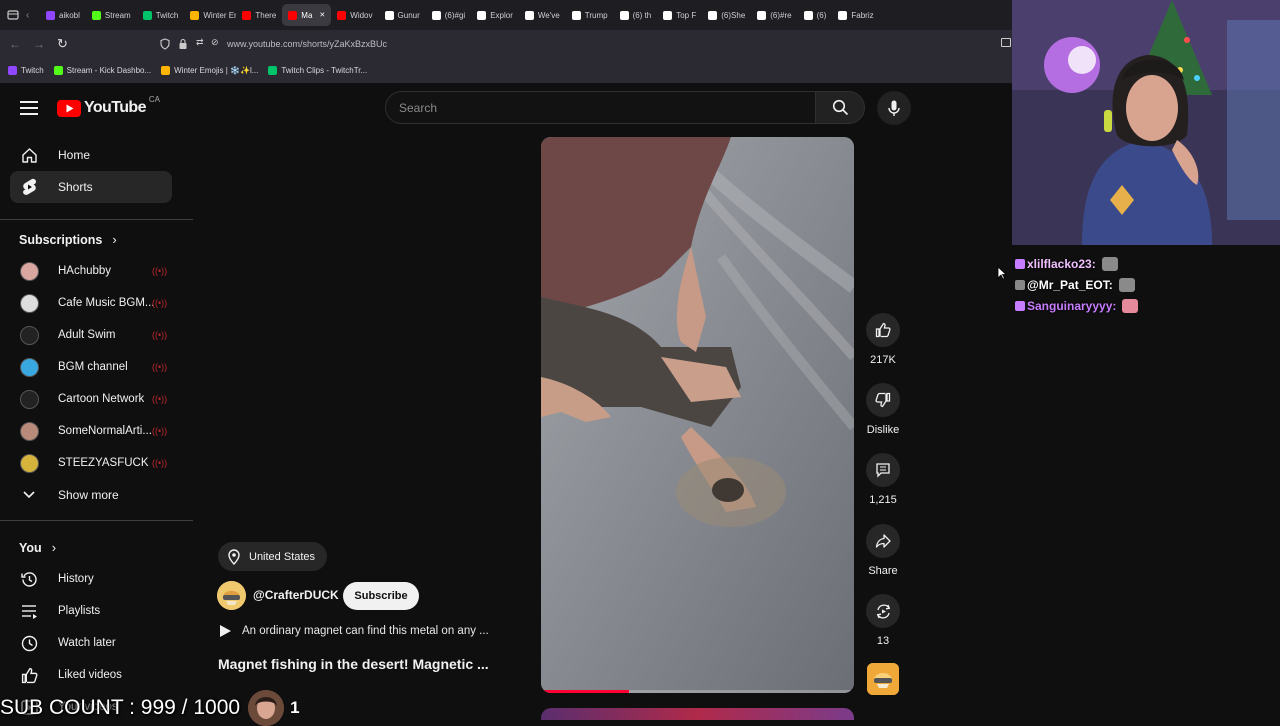 Image resolution: width=1280 pixels, height=726 pixels. I want to click on browser-tab: (6), so click(815, 15).